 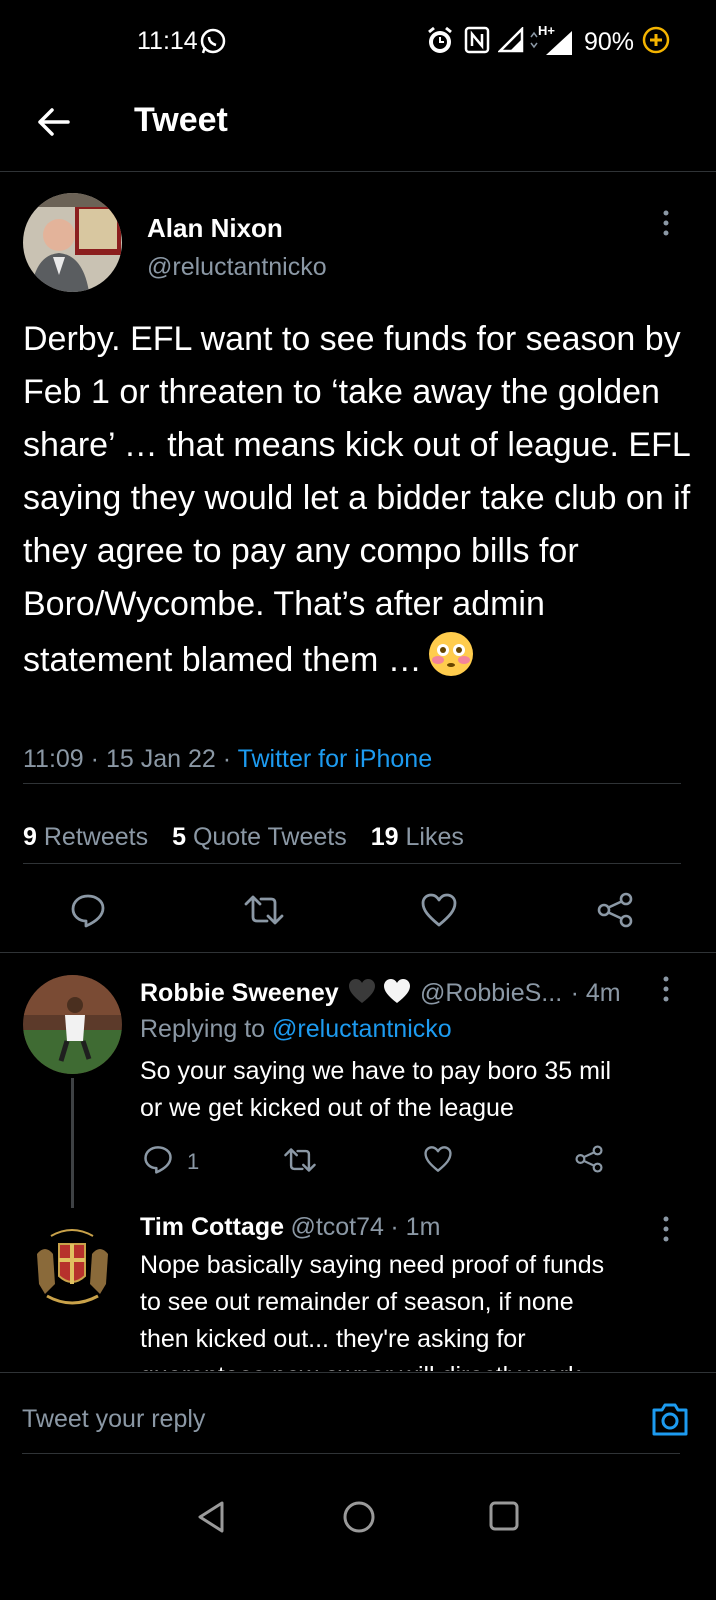 What do you see at coordinates (384, 837) in the screenshot?
I see `likes-count: 19` at bounding box center [384, 837].